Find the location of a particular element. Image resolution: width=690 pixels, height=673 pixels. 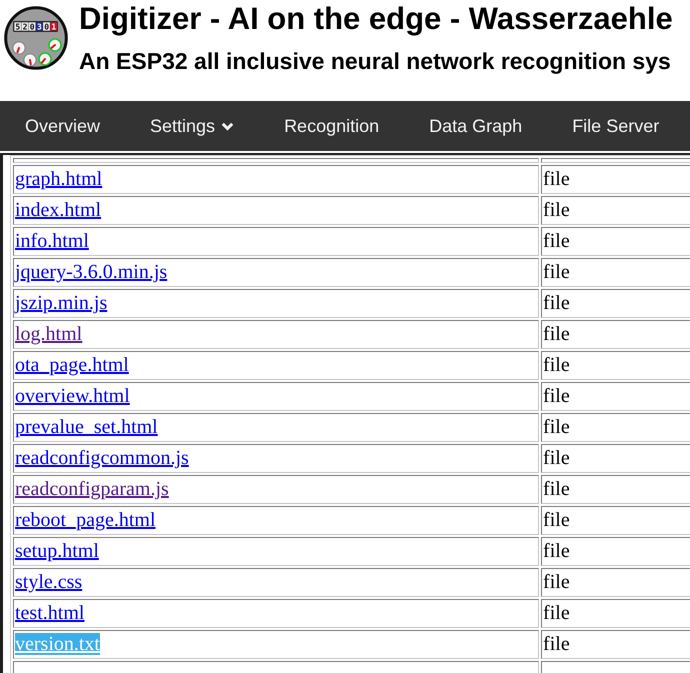

chevron-down-icon is located at coordinates (227, 126).